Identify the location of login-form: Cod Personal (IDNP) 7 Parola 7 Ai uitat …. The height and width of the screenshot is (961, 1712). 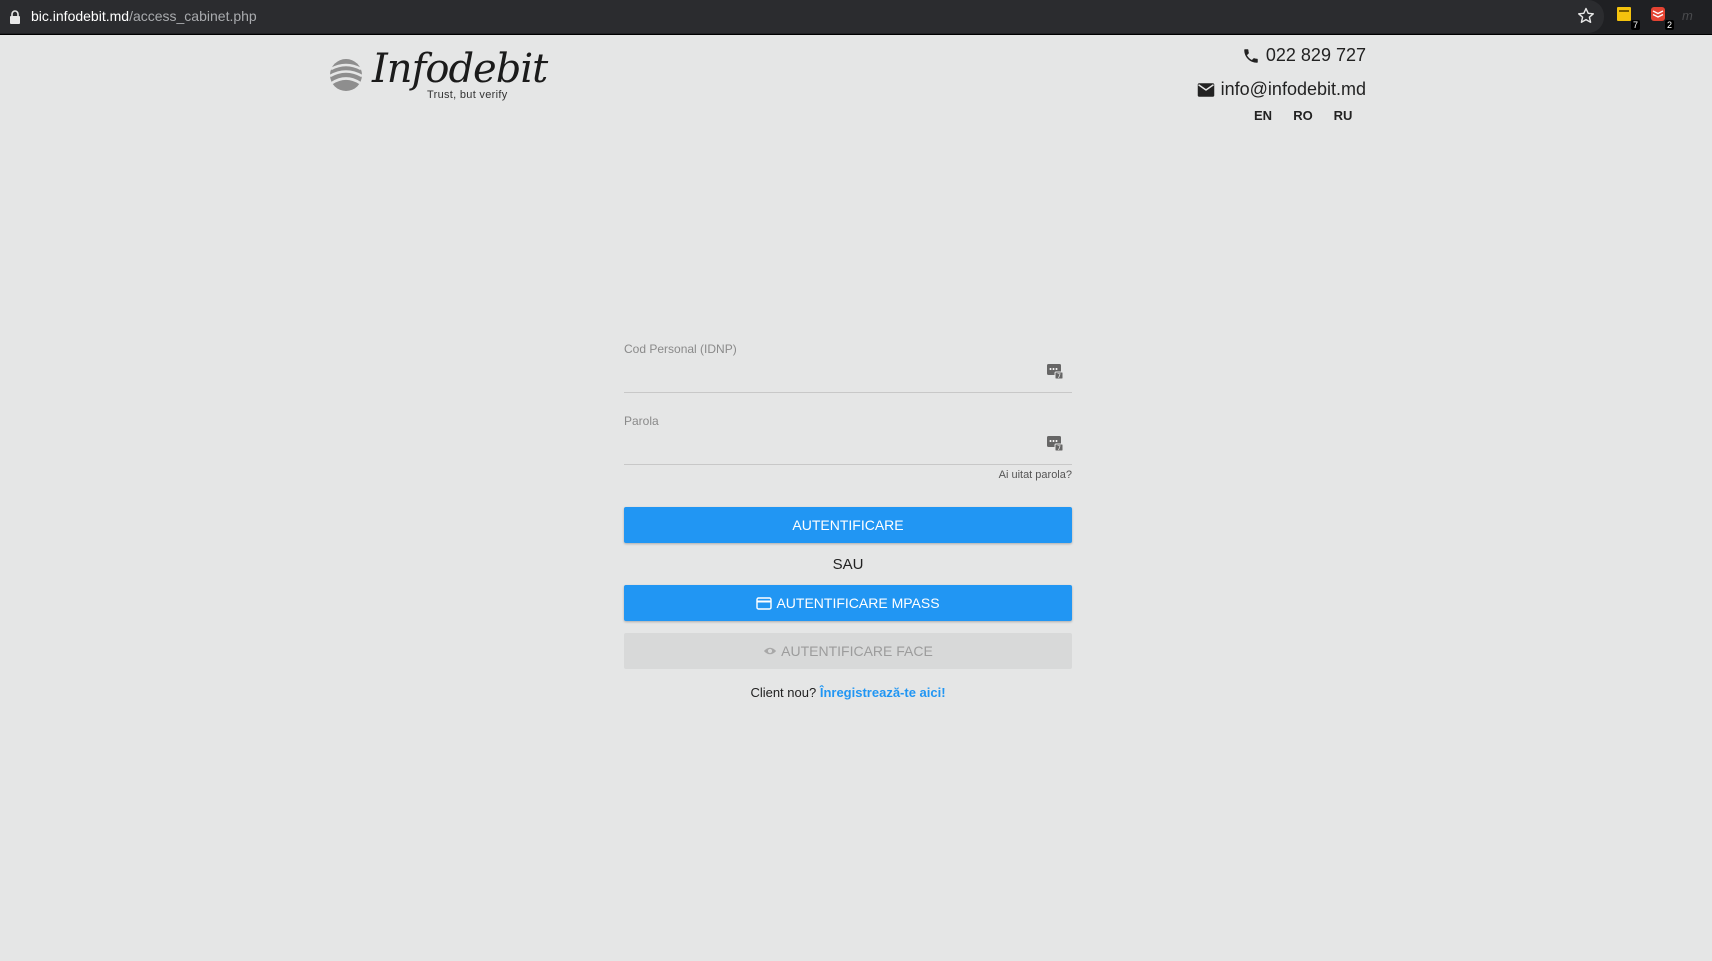
(848, 517).